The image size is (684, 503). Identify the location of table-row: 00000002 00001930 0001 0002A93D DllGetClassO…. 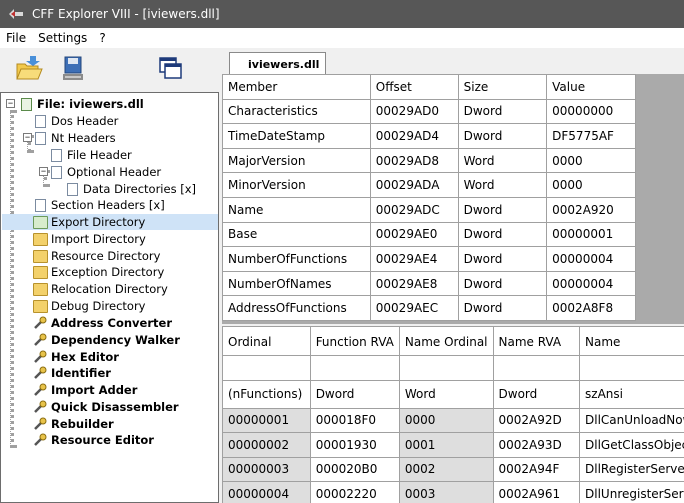
(453, 445).